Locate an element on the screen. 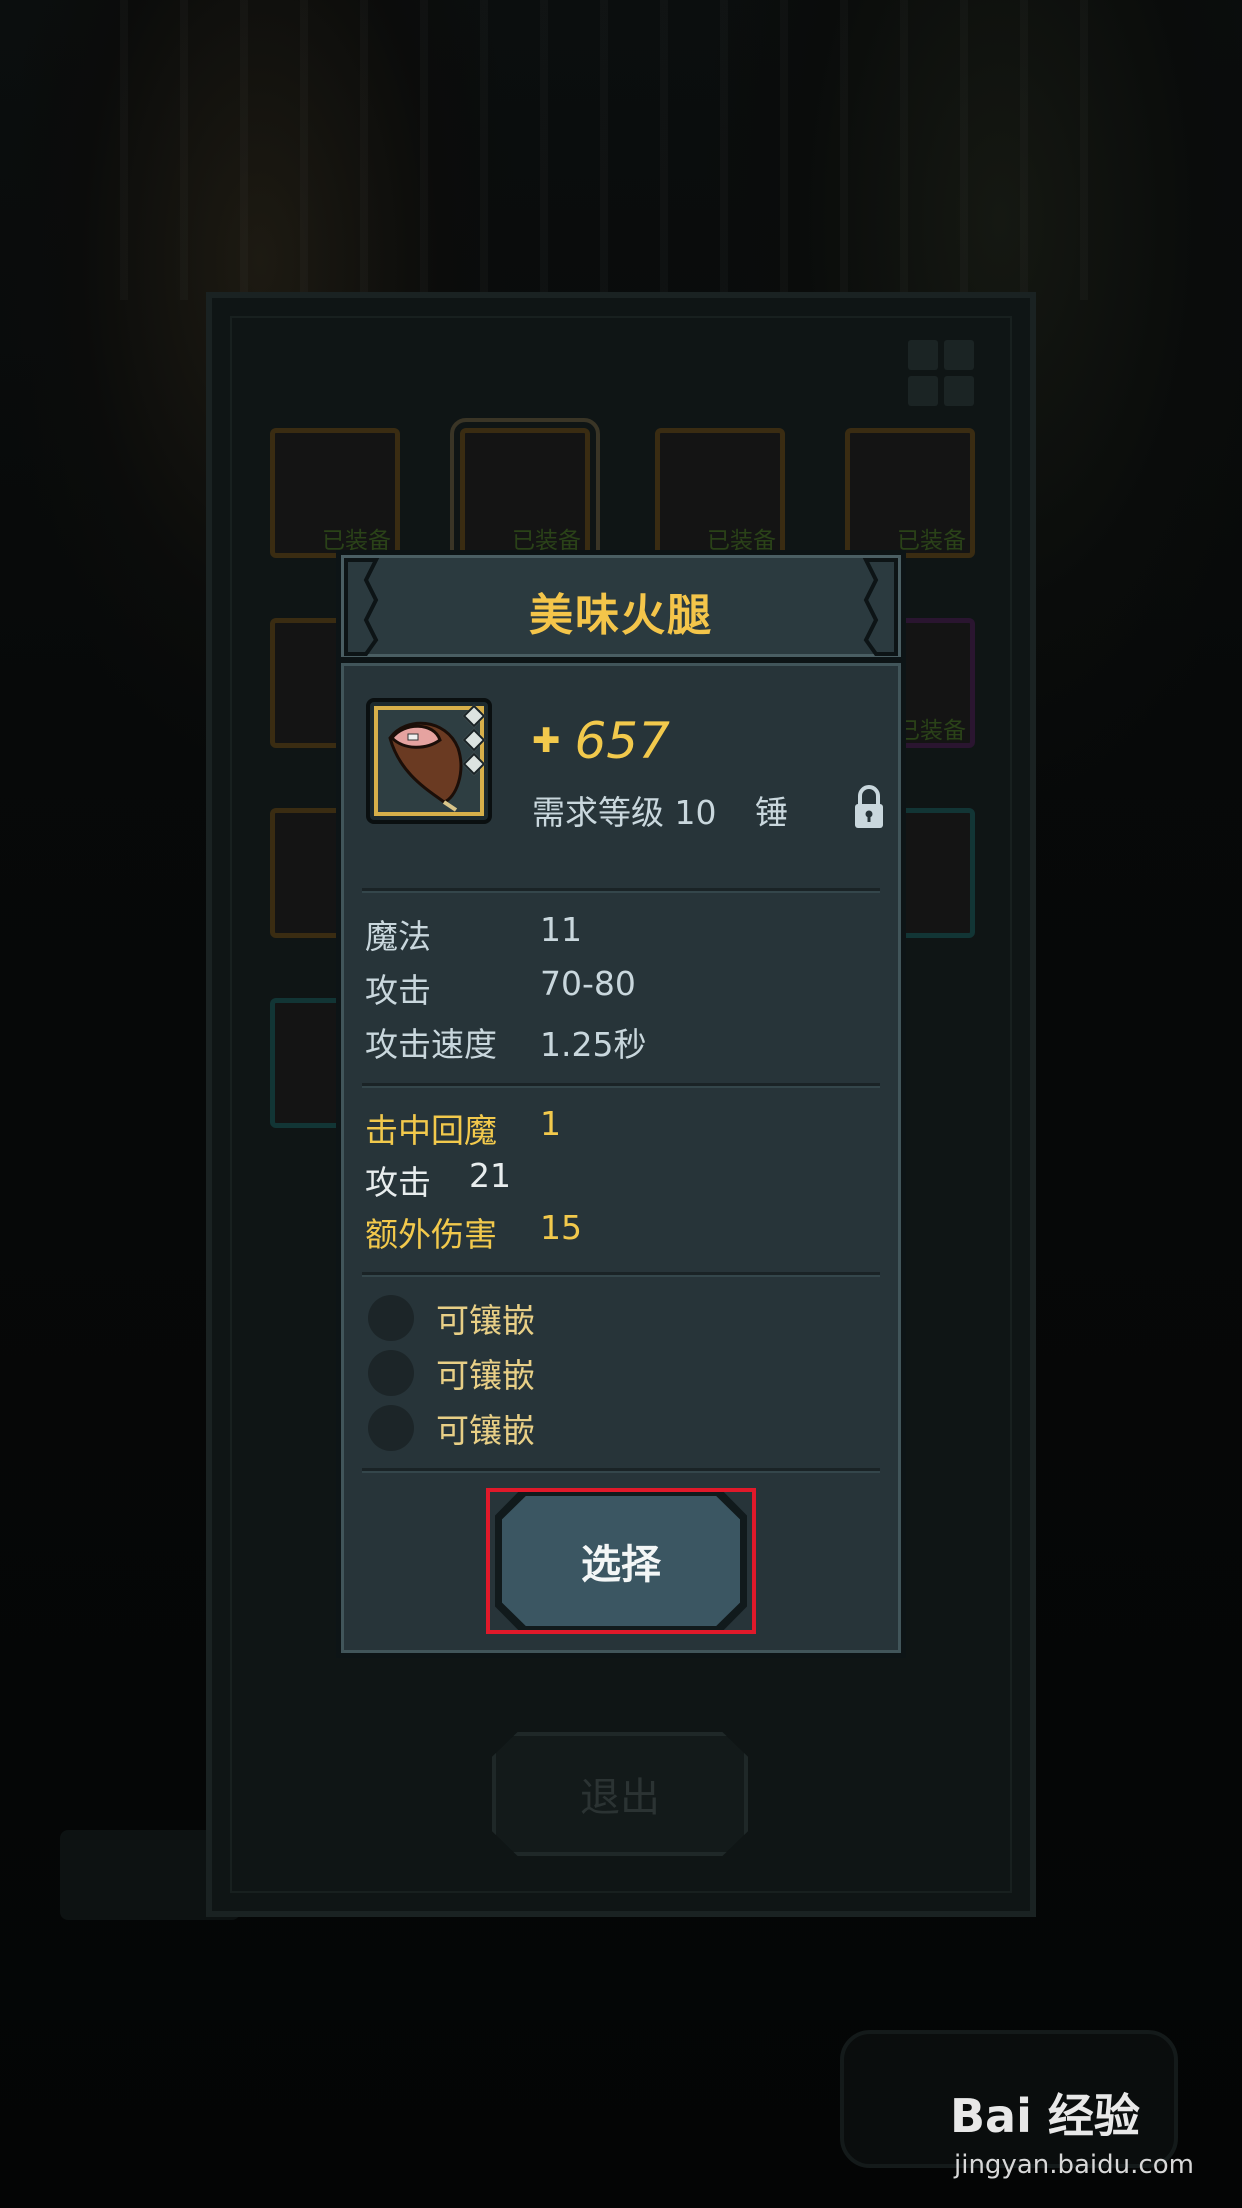 The image size is (1242, 2208). bonus-stat-label: 击中回魔 is located at coordinates (431, 1130).